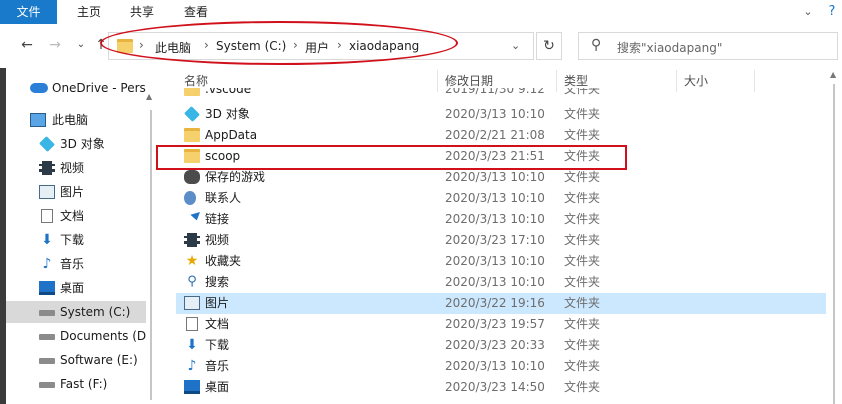 Image resolution: width=842 pixels, height=404 pixels. I want to click on table-row: ♪ 音乐 2020/3/13 10:10 文件夹, so click(501, 366).